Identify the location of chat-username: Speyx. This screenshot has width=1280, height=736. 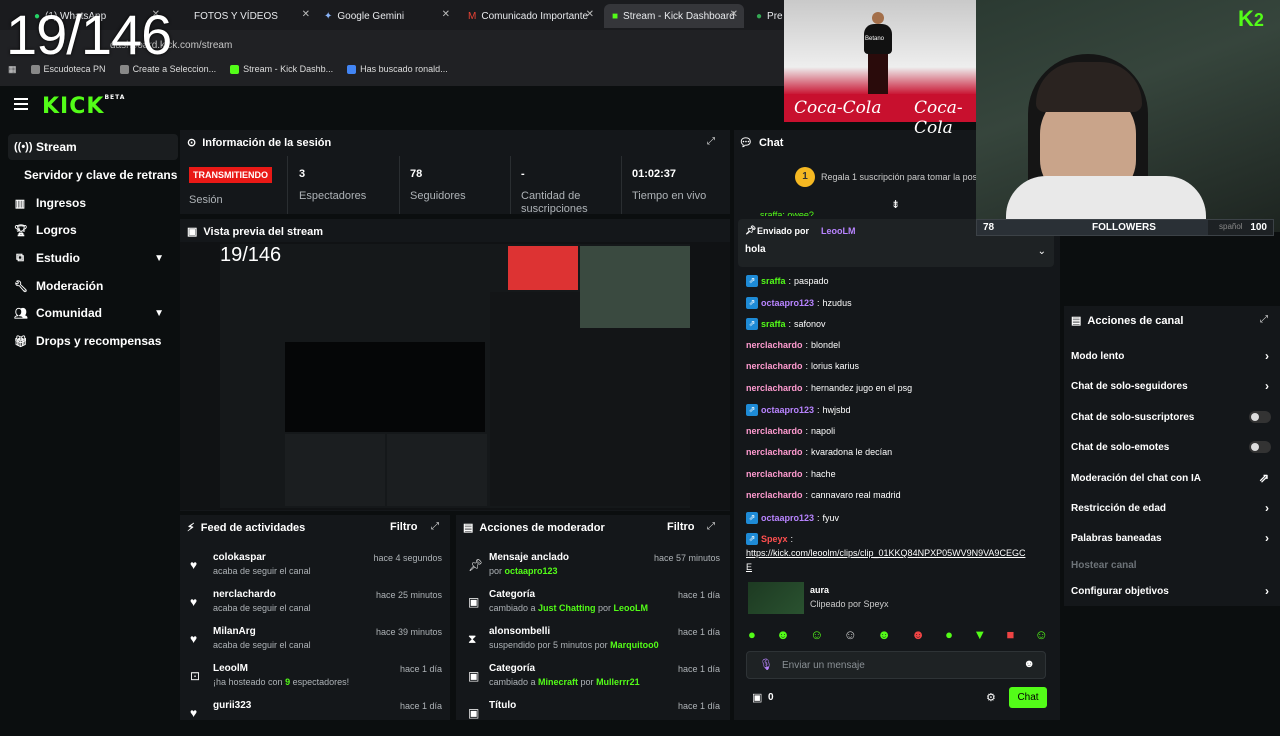
(774, 539).